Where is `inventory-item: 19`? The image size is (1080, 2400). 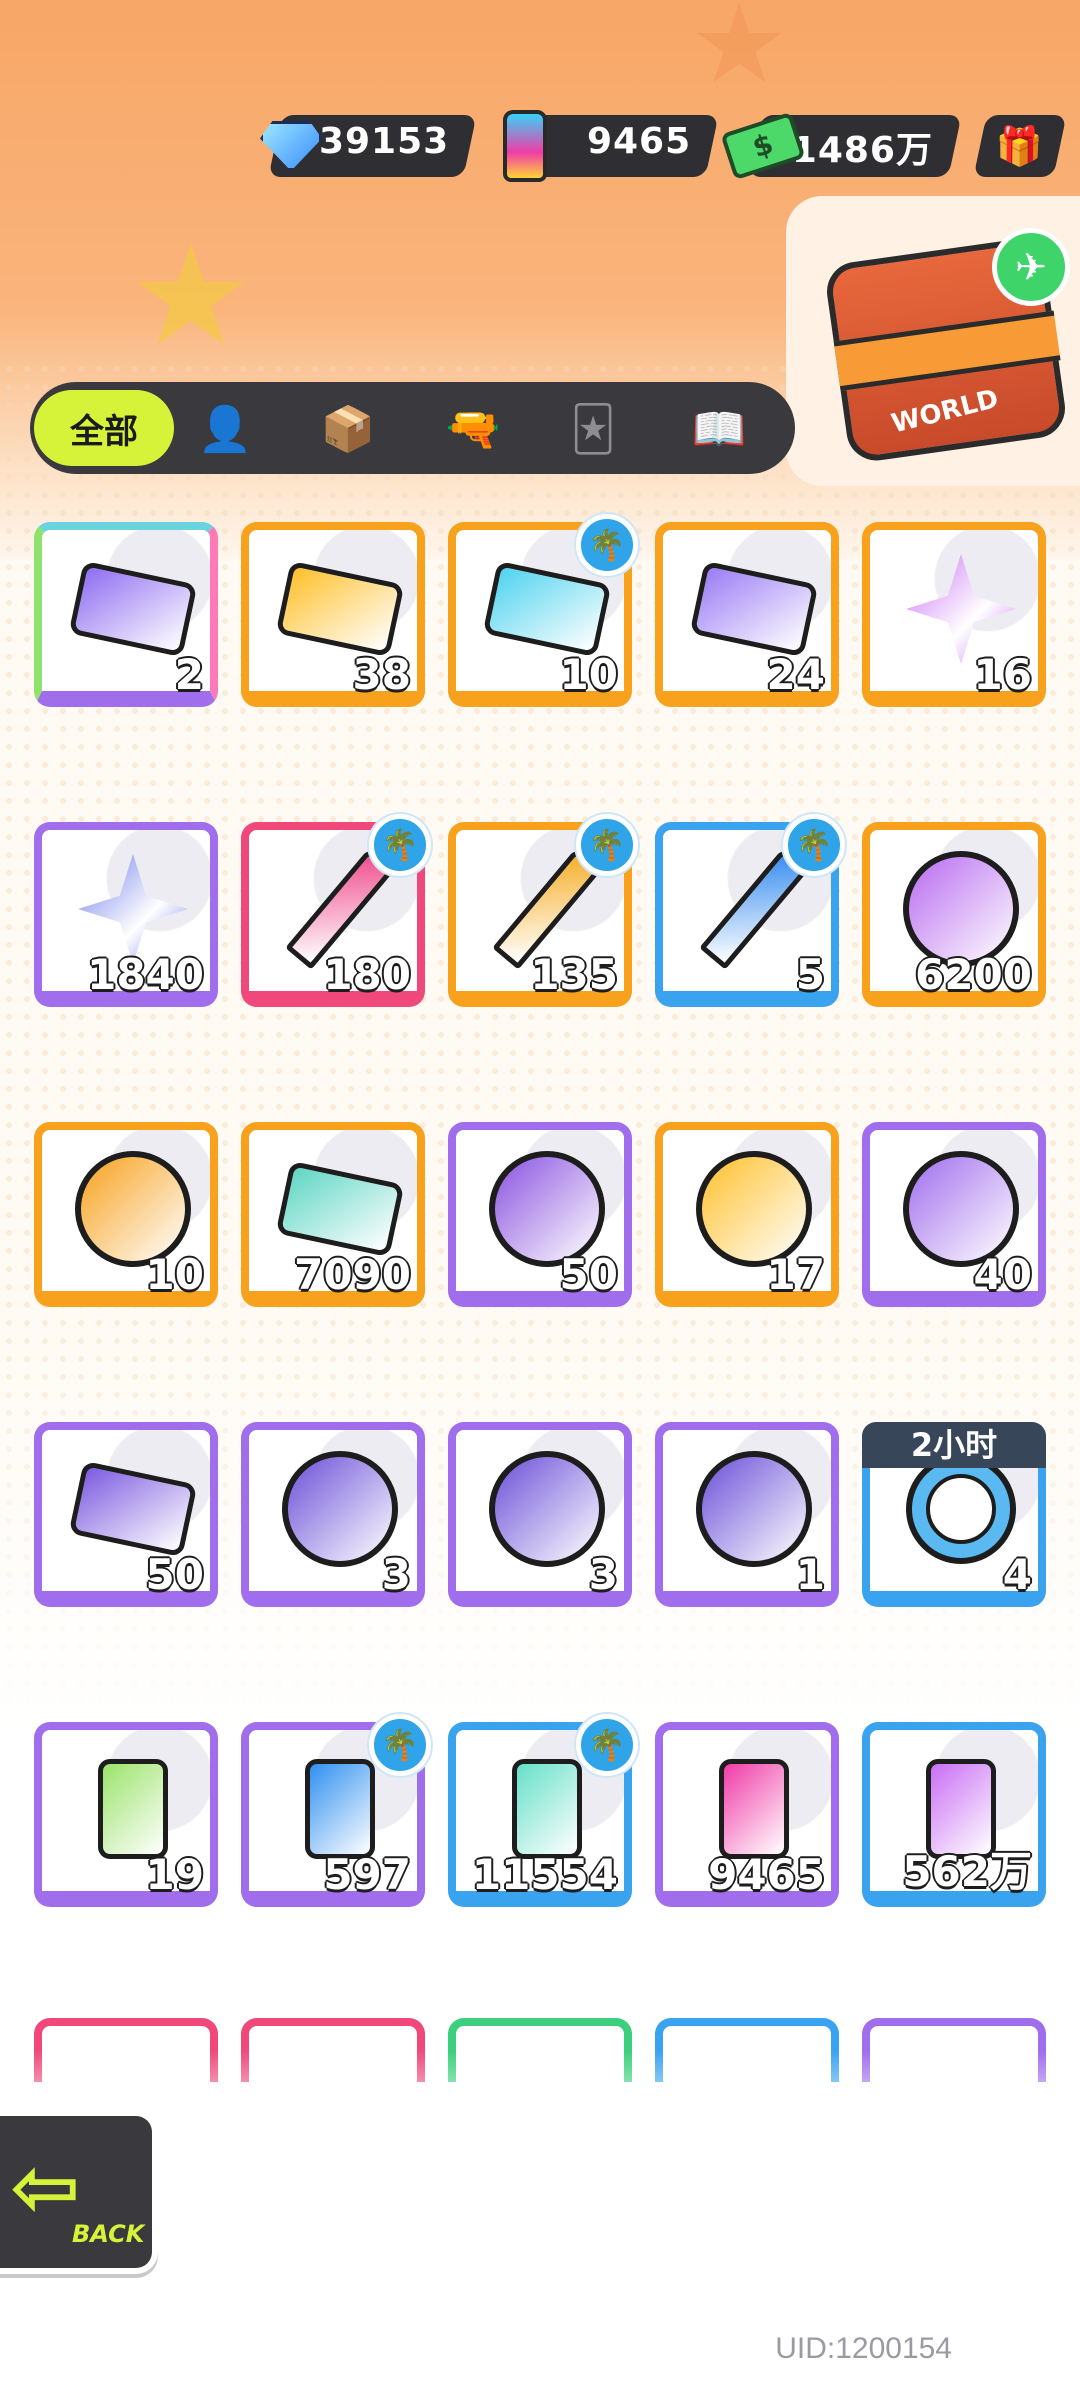
inventory-item: 19 is located at coordinates (126, 1814).